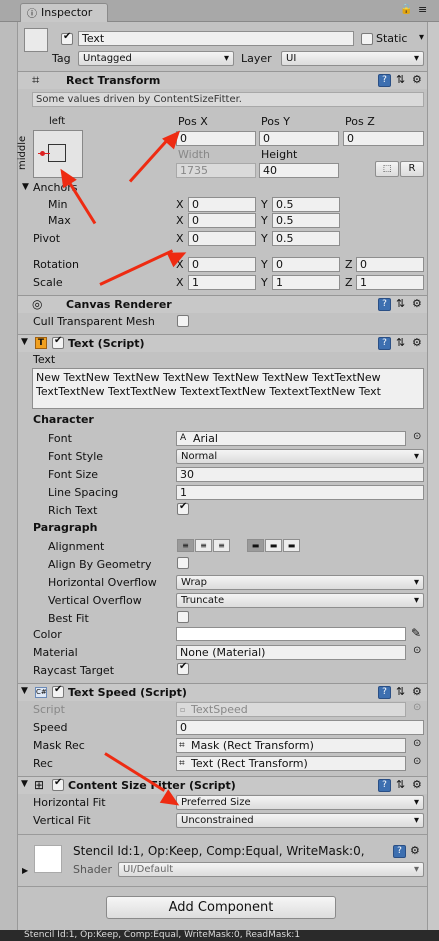  What do you see at coordinates (390, 264) in the screenshot?
I see `rot-z-field: 0` at bounding box center [390, 264].